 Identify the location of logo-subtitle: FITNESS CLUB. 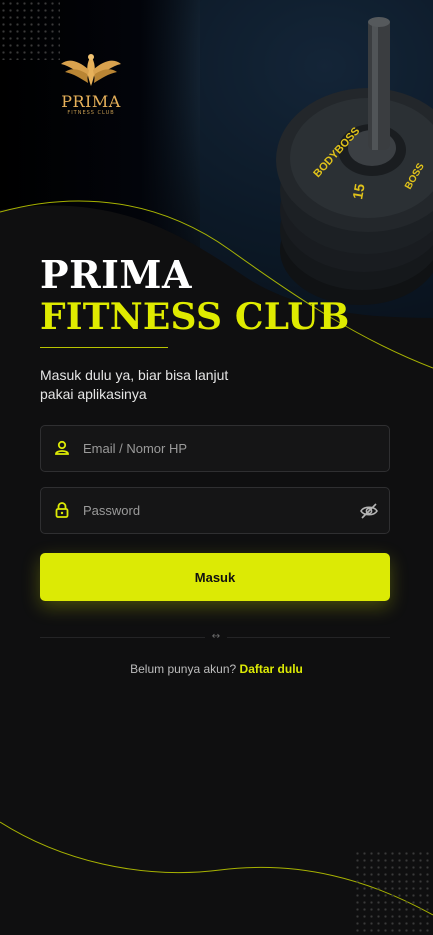
(91, 113).